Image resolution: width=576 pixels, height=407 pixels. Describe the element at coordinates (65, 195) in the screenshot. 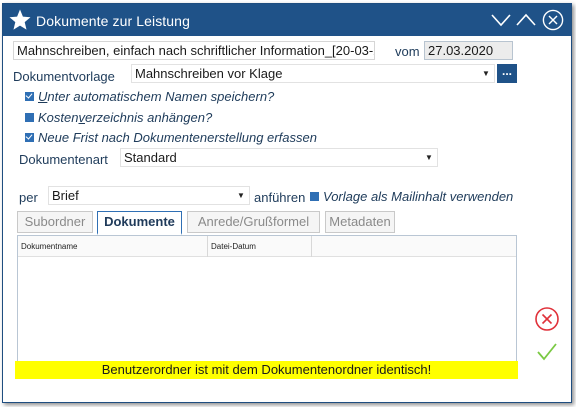

I see `send-method-value: Brief` at that location.